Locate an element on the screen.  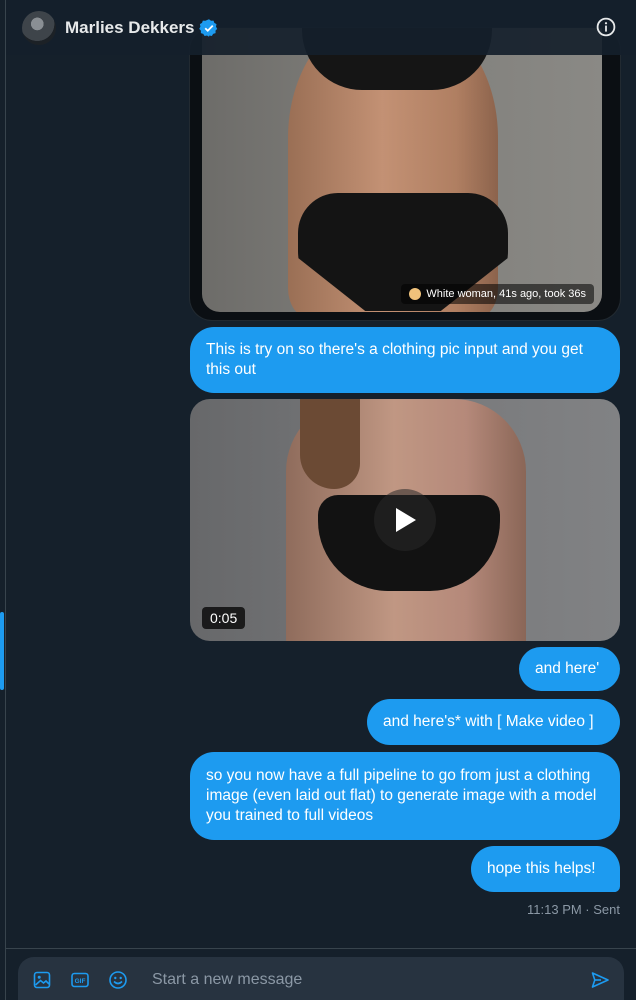
image-caption: White woman, 41s ago, took 36s is located at coordinates (497, 294).